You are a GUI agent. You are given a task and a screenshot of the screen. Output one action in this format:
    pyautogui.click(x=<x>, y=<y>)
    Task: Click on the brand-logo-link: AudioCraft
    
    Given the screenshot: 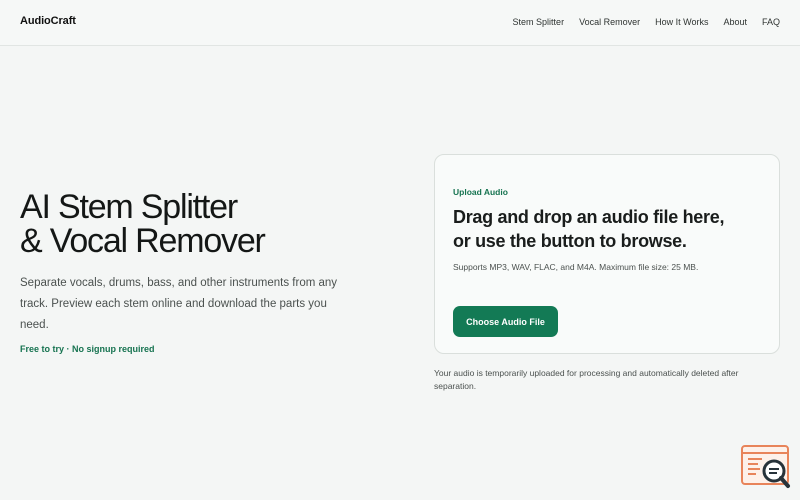 What is the action you would take?
    pyautogui.click(x=48, y=21)
    